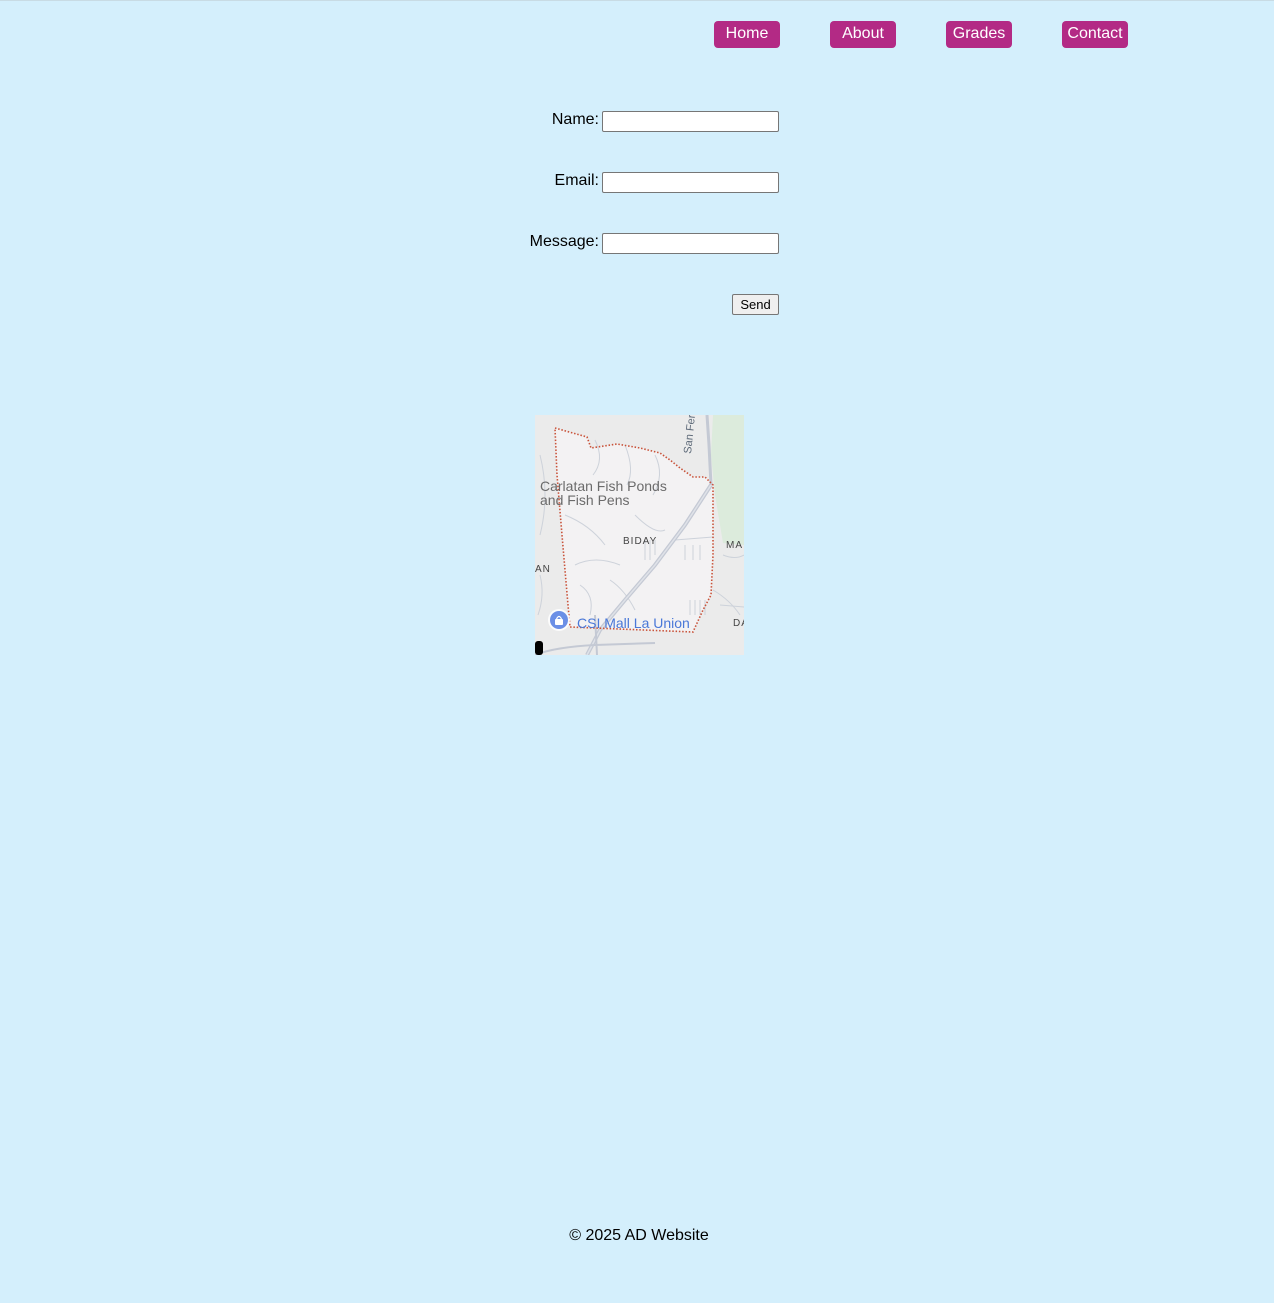 Image resolution: width=1274 pixels, height=1303 pixels. What do you see at coordinates (603, 486) in the screenshot?
I see `map-label-fish-ponds-line1: Carlatan Fish Ponds` at bounding box center [603, 486].